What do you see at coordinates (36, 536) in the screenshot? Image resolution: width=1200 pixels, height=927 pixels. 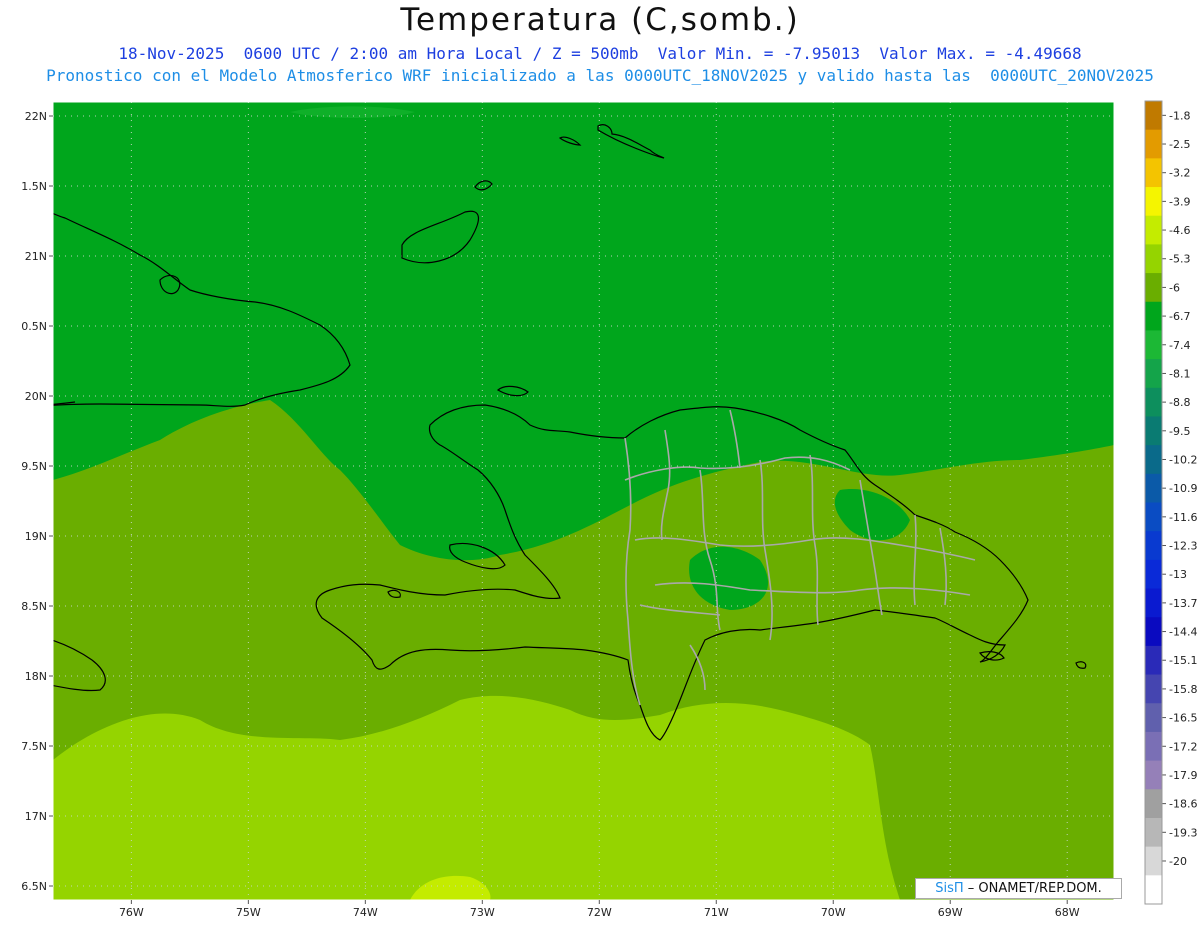 I see `lat-tick-label: 19N` at bounding box center [36, 536].